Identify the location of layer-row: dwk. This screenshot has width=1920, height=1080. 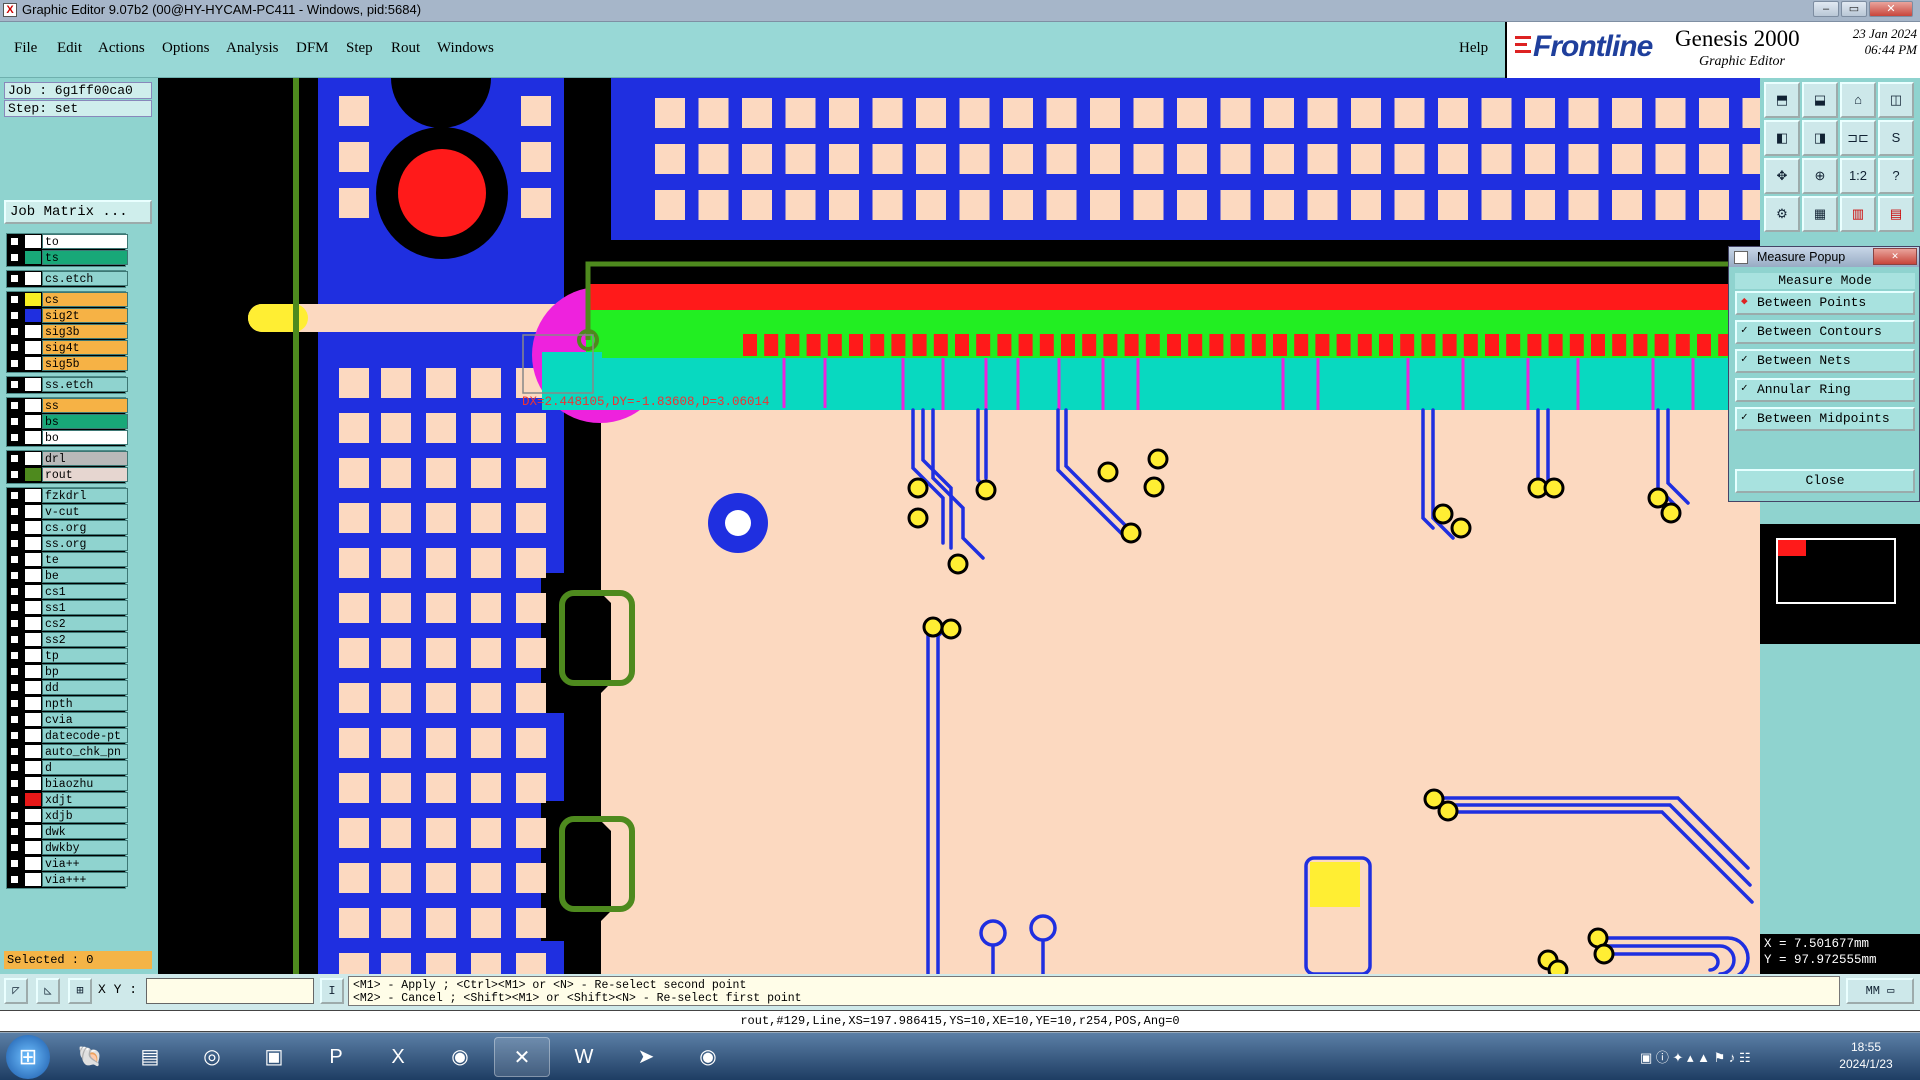
(67, 831).